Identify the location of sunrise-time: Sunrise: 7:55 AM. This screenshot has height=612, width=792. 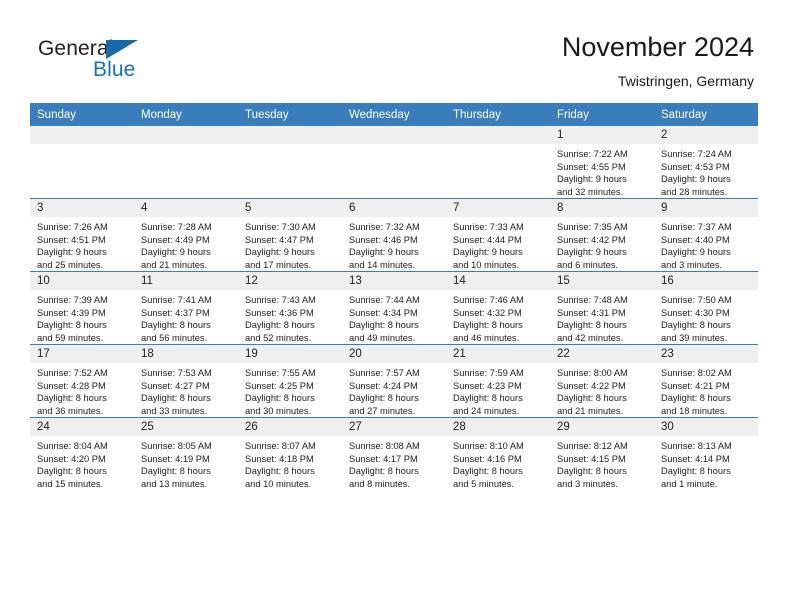
(280, 373).